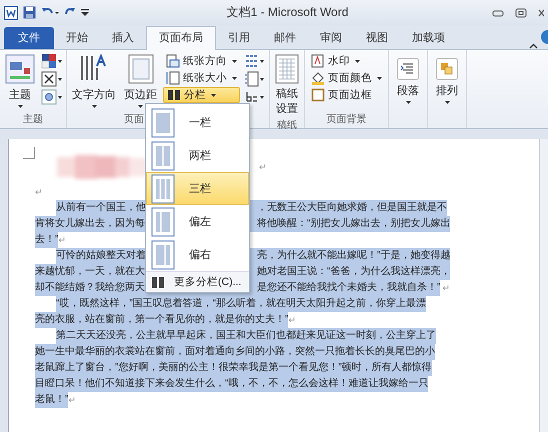 The image size is (548, 432). I want to click on themes-icon, so click(20, 69).